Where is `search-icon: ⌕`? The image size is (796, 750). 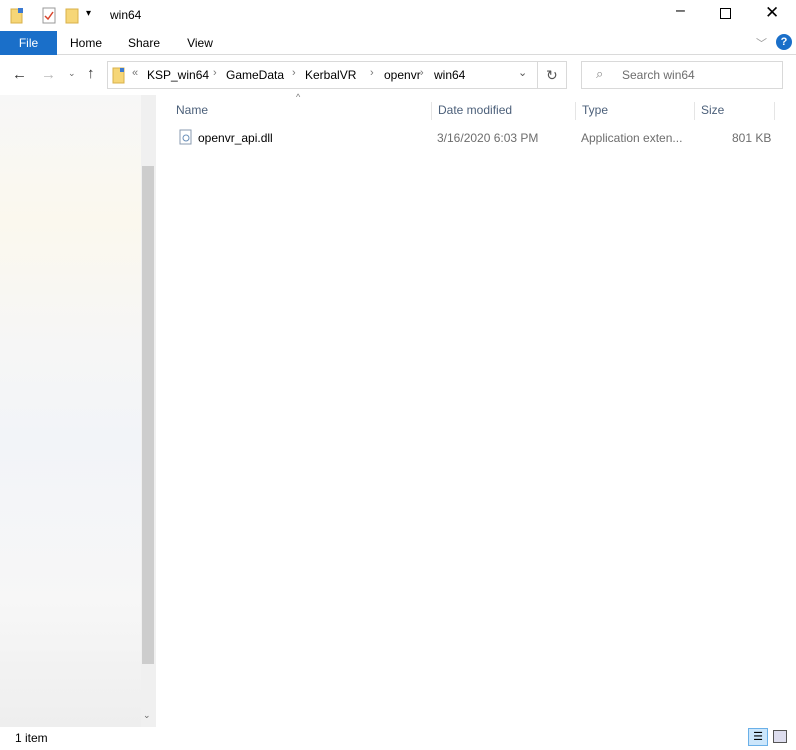 search-icon: ⌕ is located at coordinates (600, 73).